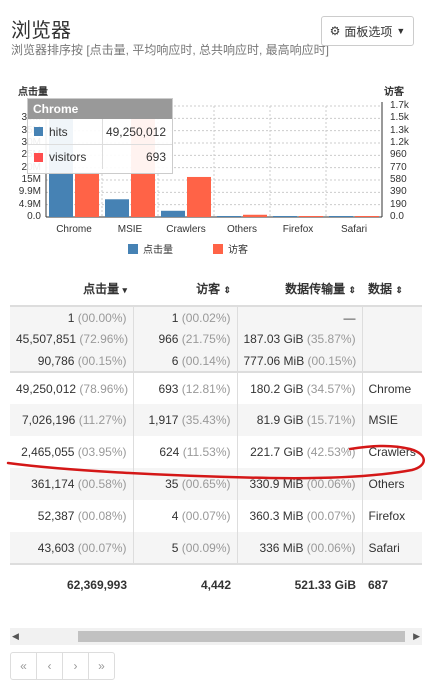 The width and height of the screenshot is (432, 688). Describe the element at coordinates (29, 204) in the screenshot. I see `left-axis-tick: 4.9M` at that location.